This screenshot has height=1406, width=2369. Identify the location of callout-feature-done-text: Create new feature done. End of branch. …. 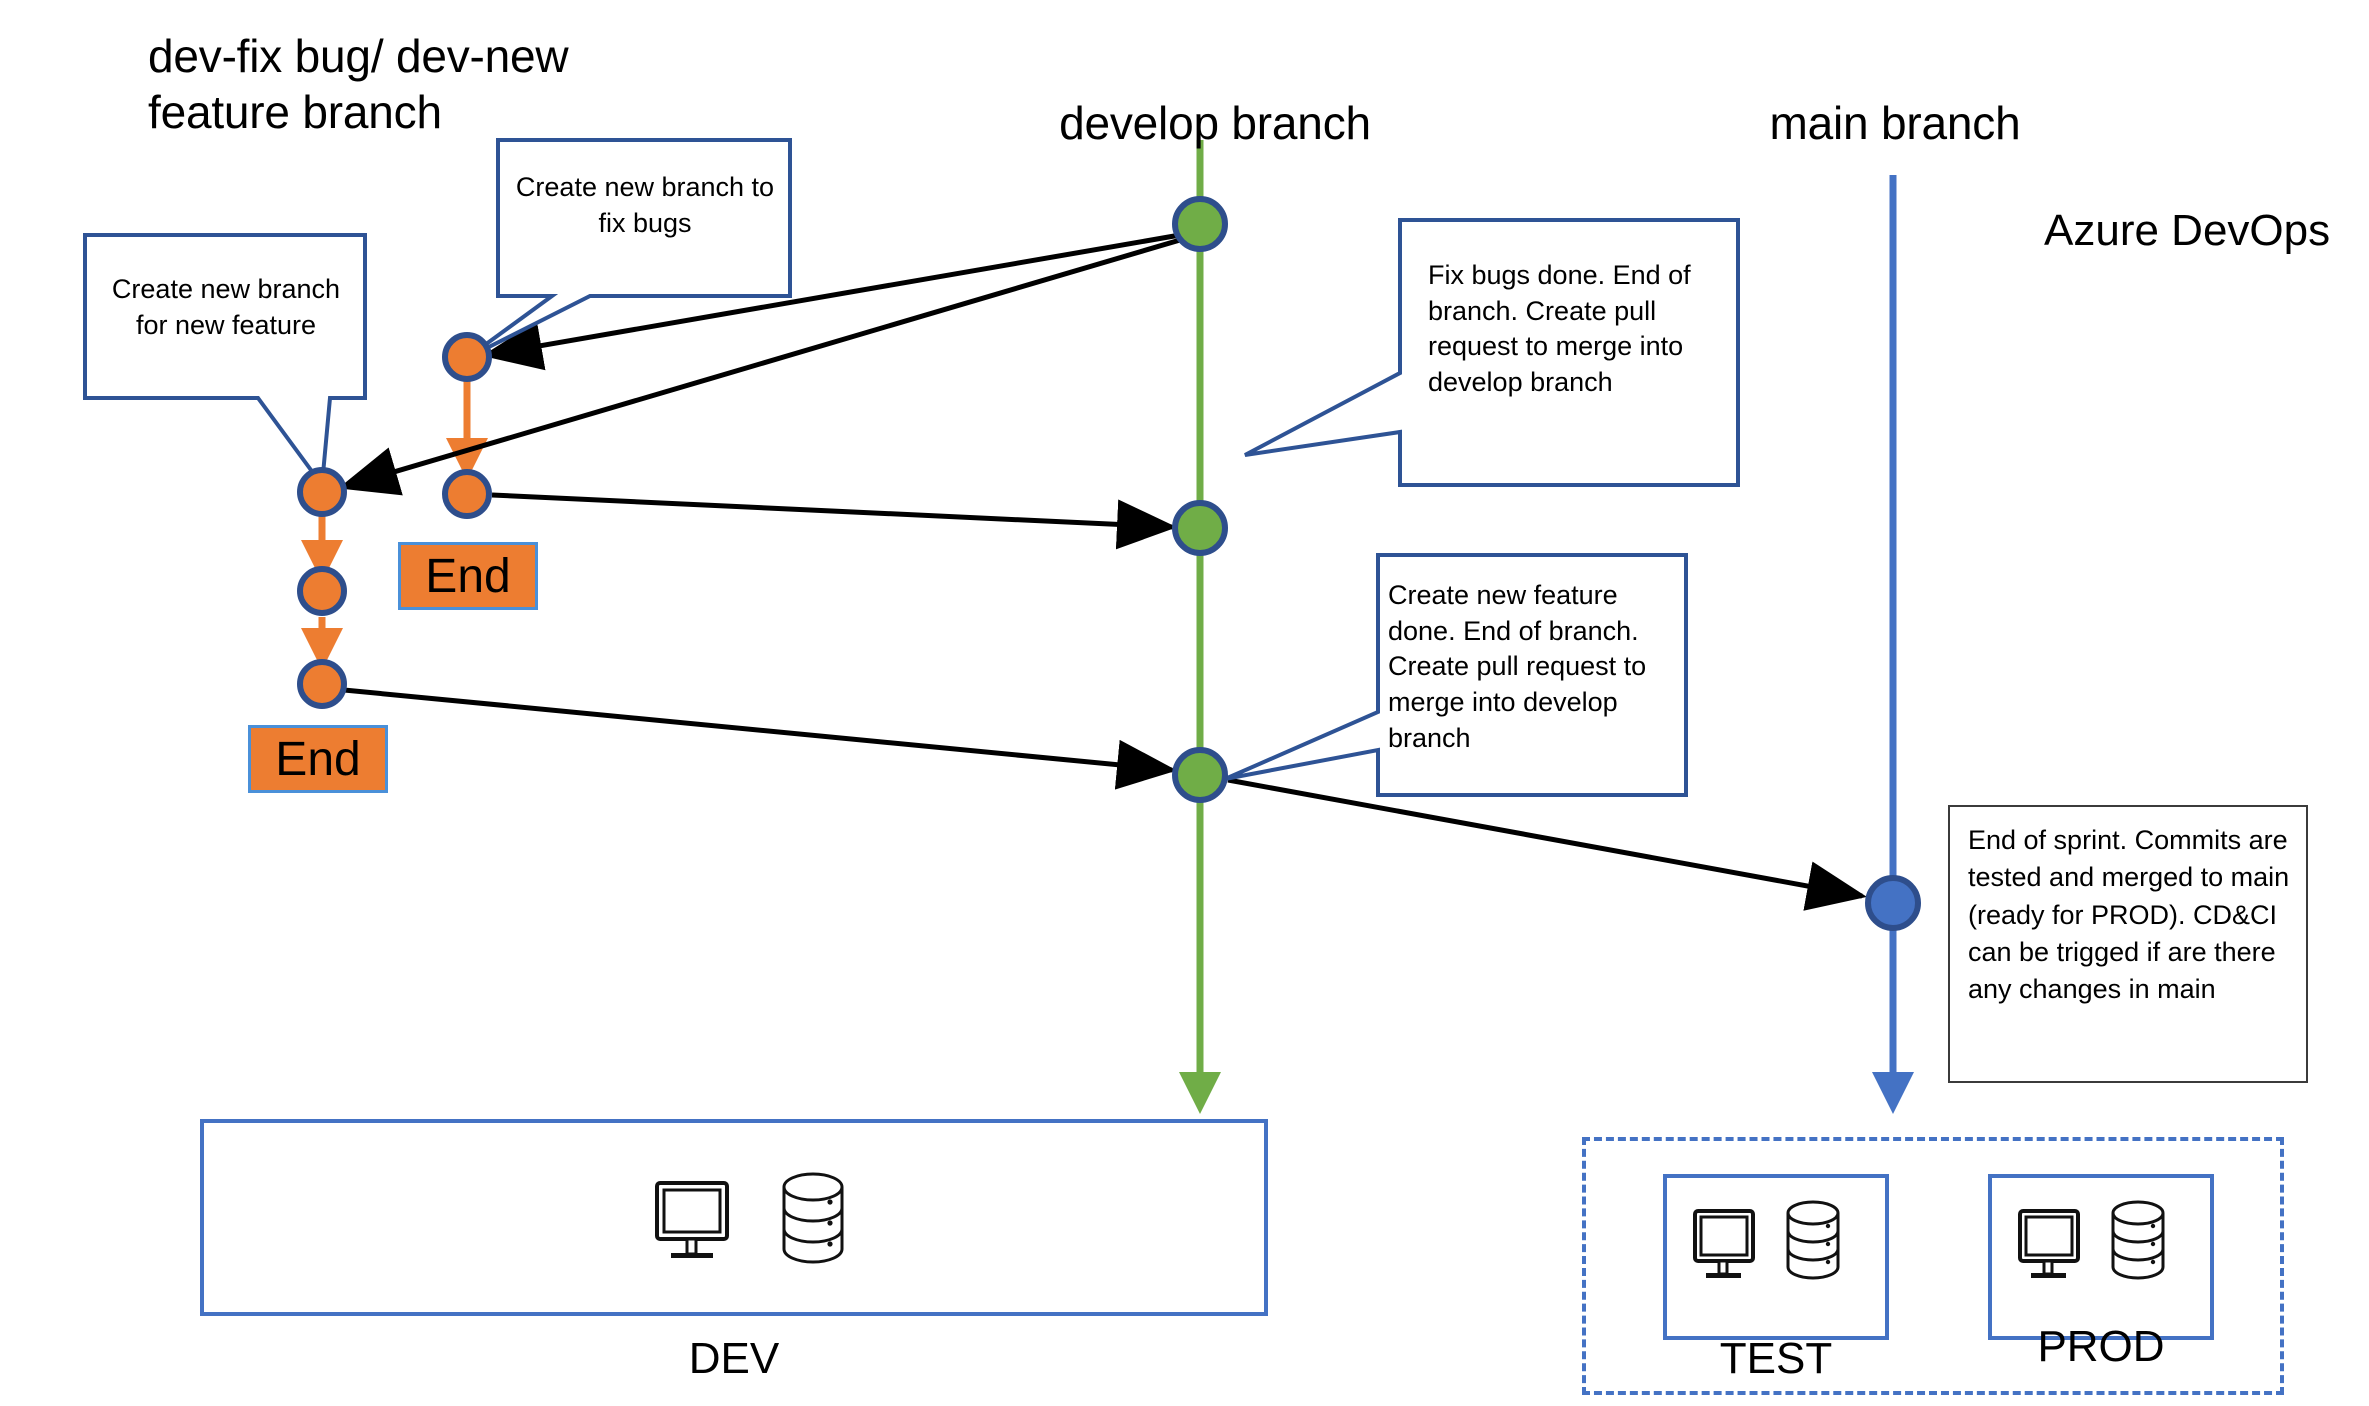
(1517, 666).